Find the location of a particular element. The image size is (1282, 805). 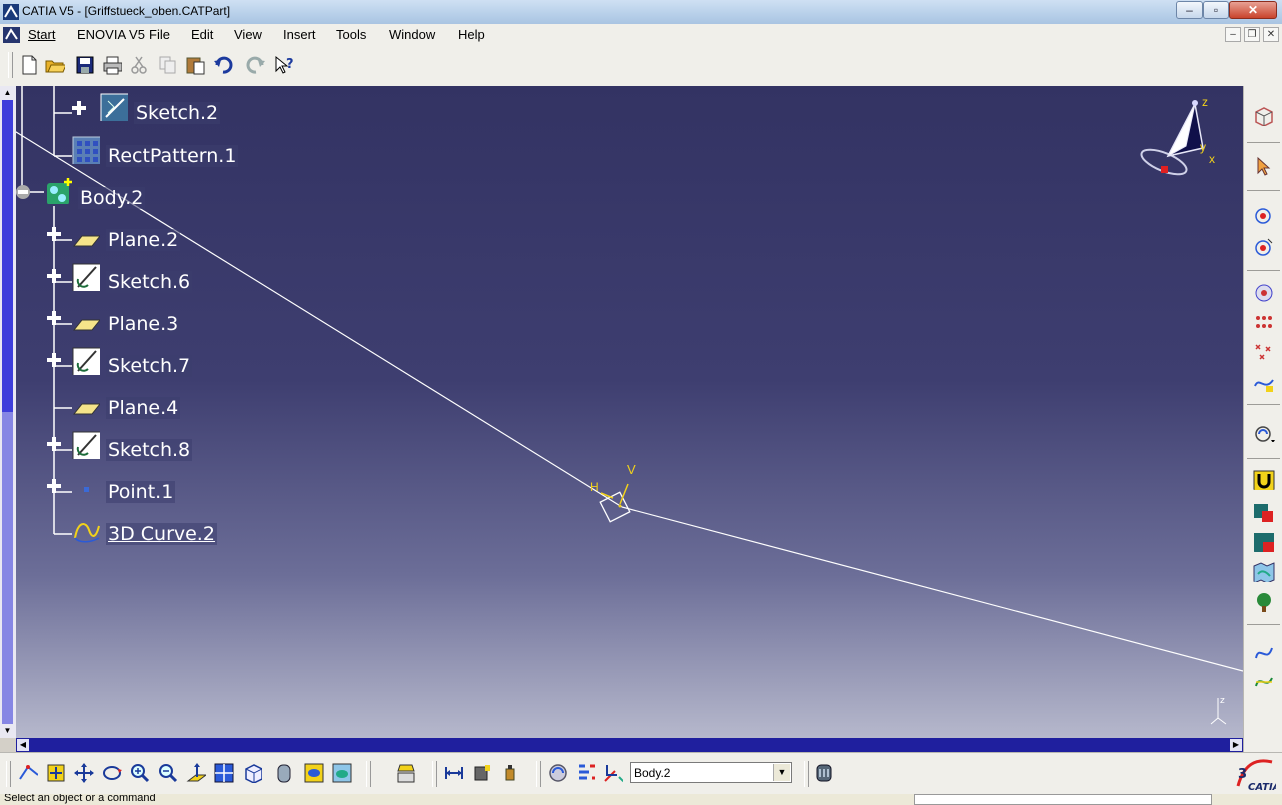

scroll-left-arrow: ◀ is located at coordinates (23, 745).